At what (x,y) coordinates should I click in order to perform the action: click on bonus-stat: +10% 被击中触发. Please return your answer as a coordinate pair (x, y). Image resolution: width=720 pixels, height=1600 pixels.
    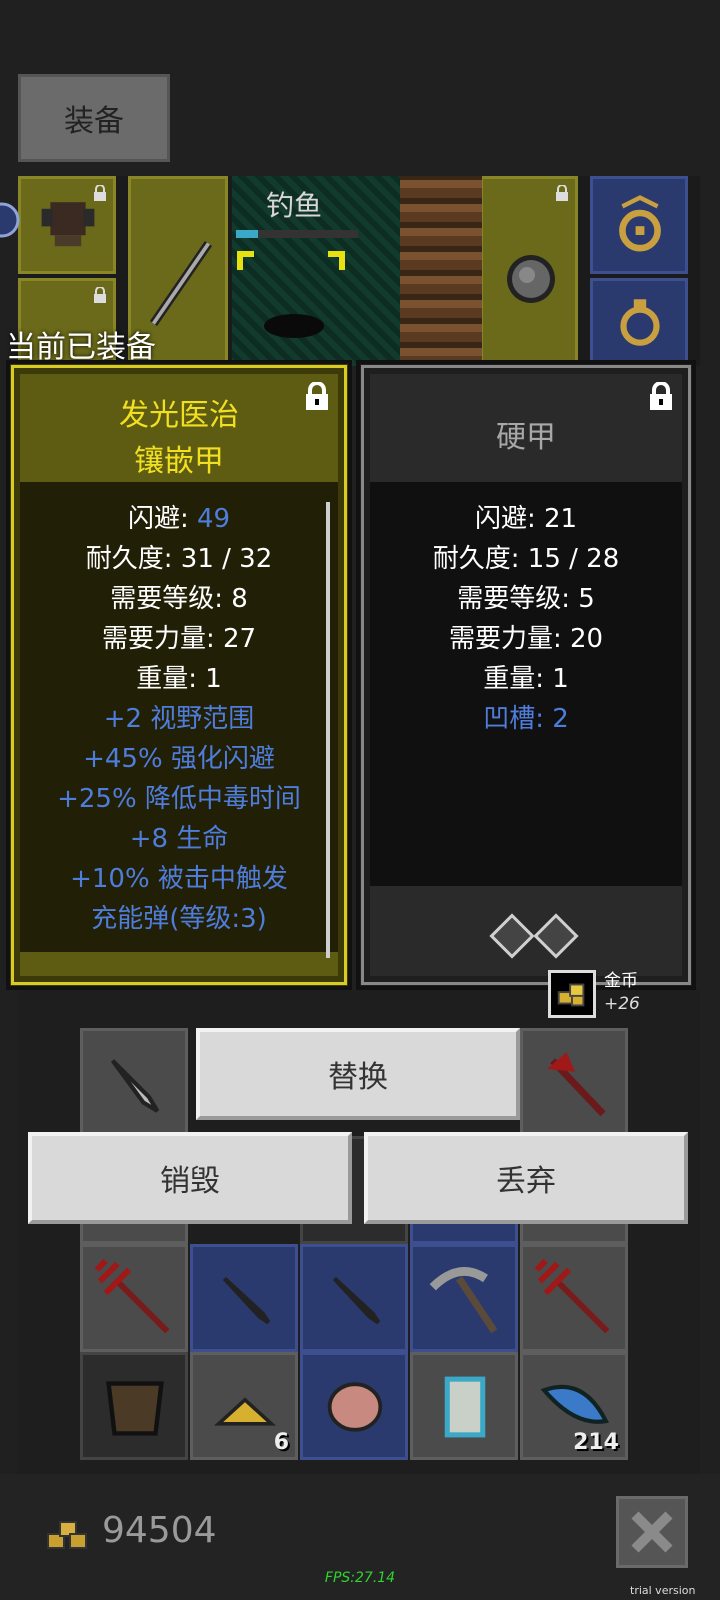
    Looking at the image, I should click on (179, 879).